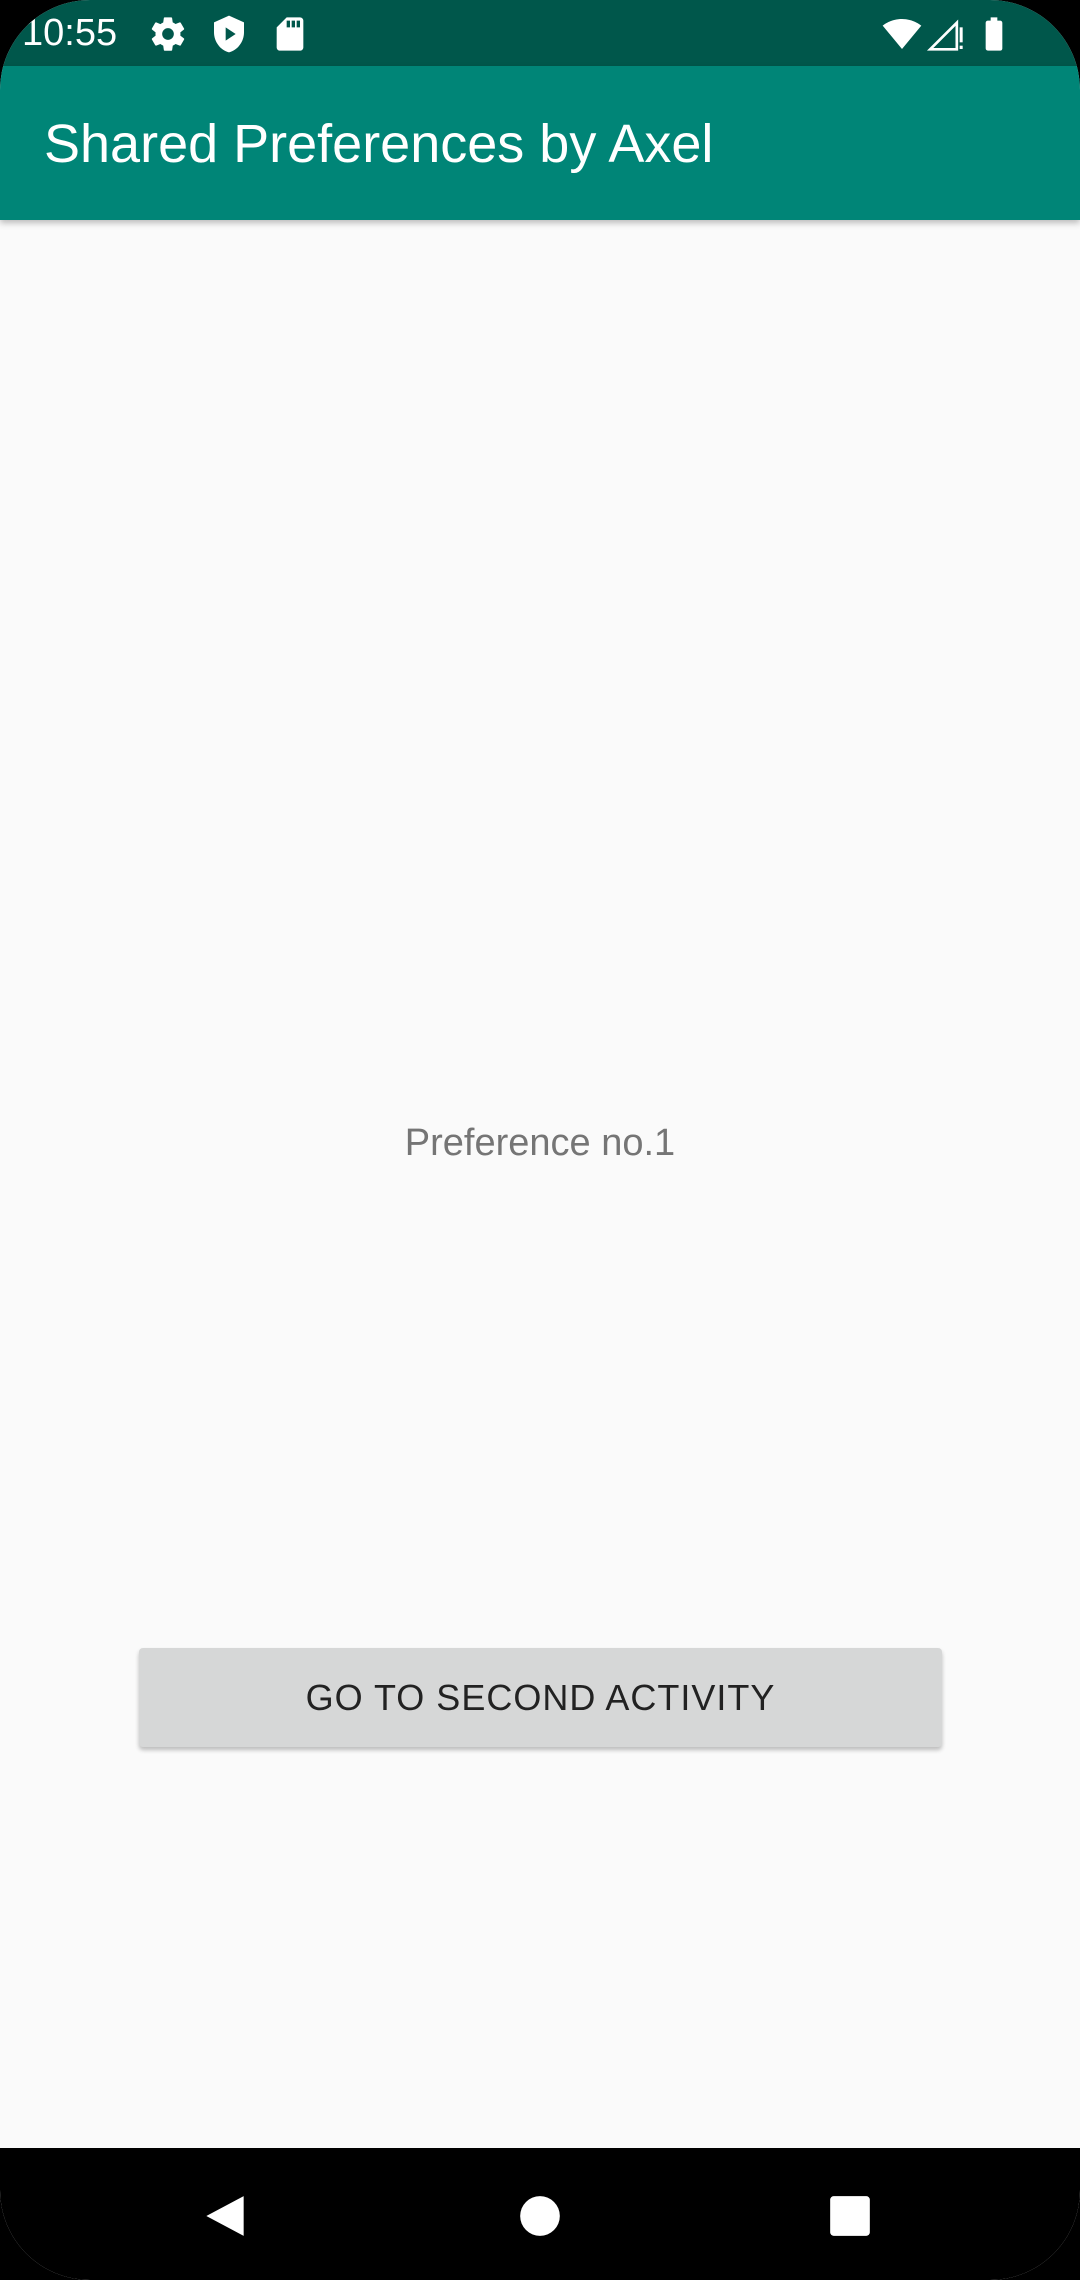 This screenshot has width=1080, height=2280. Describe the element at coordinates (379, 144) in the screenshot. I see `app-title: Shared Preferences by Axel` at that location.